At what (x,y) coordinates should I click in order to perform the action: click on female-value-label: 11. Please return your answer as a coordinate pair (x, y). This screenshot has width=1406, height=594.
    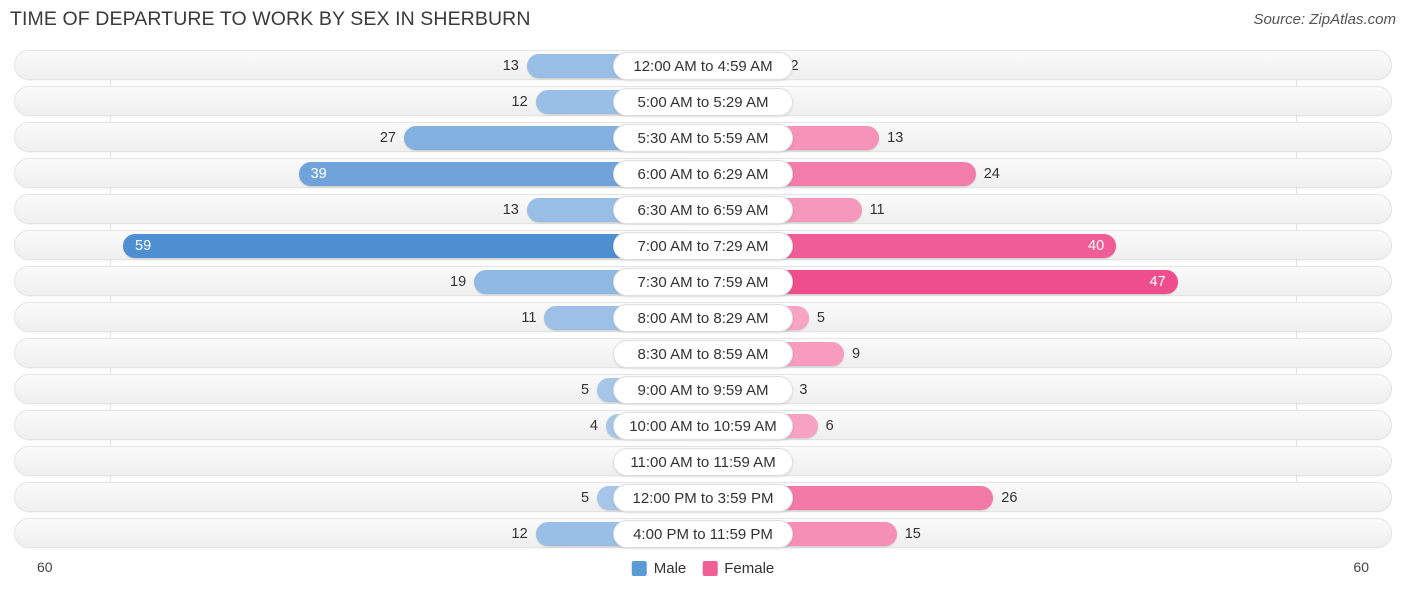
    Looking at the image, I should click on (877, 210).